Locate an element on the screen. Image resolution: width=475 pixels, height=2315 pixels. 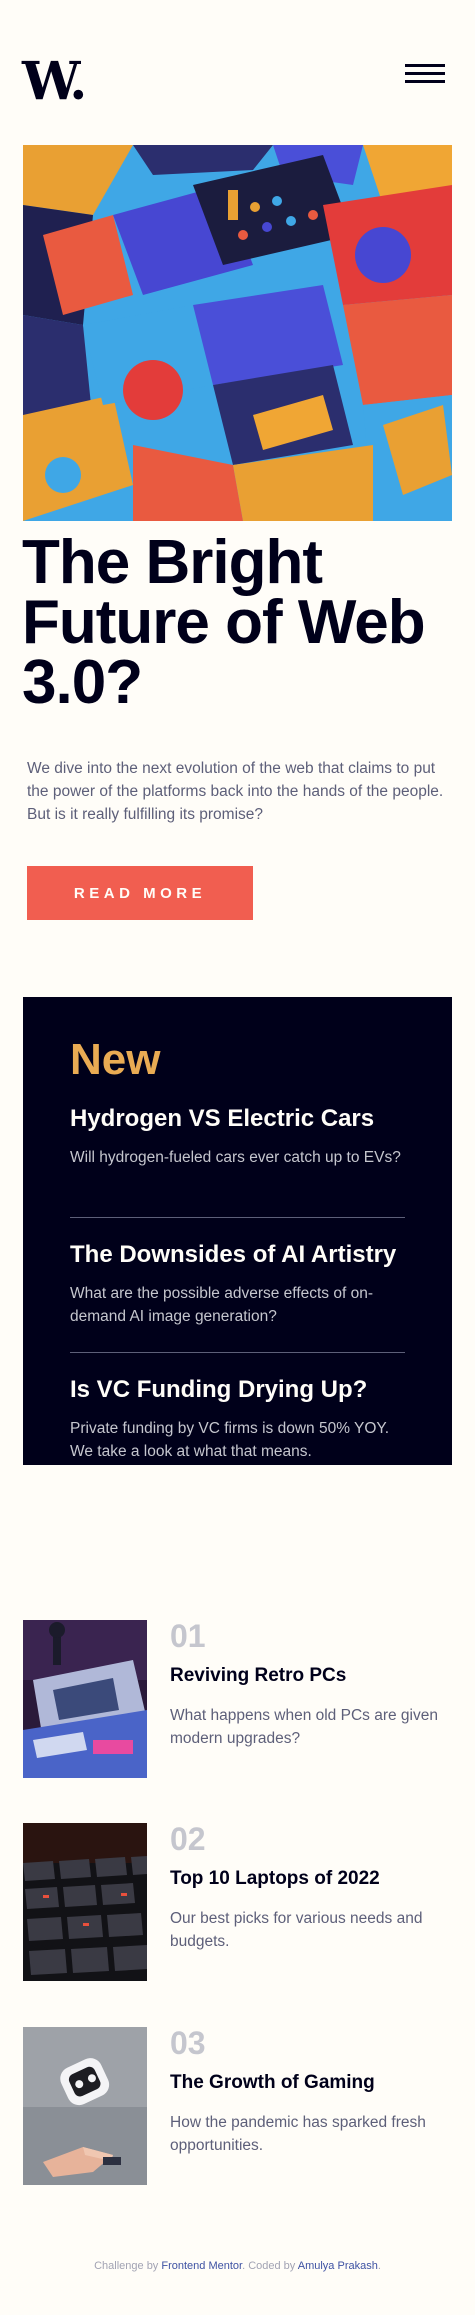
new-heading: New is located at coordinates (115, 1059).